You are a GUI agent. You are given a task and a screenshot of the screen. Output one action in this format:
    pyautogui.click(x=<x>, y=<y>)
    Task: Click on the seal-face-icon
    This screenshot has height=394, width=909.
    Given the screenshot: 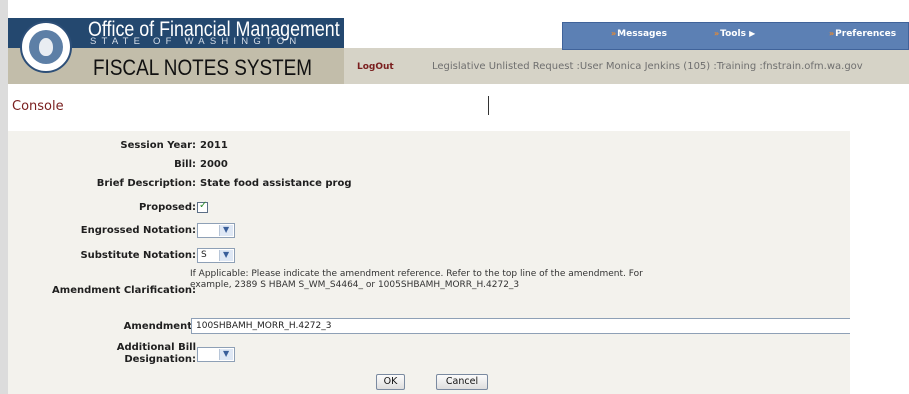 What is the action you would take?
    pyautogui.click(x=46, y=47)
    